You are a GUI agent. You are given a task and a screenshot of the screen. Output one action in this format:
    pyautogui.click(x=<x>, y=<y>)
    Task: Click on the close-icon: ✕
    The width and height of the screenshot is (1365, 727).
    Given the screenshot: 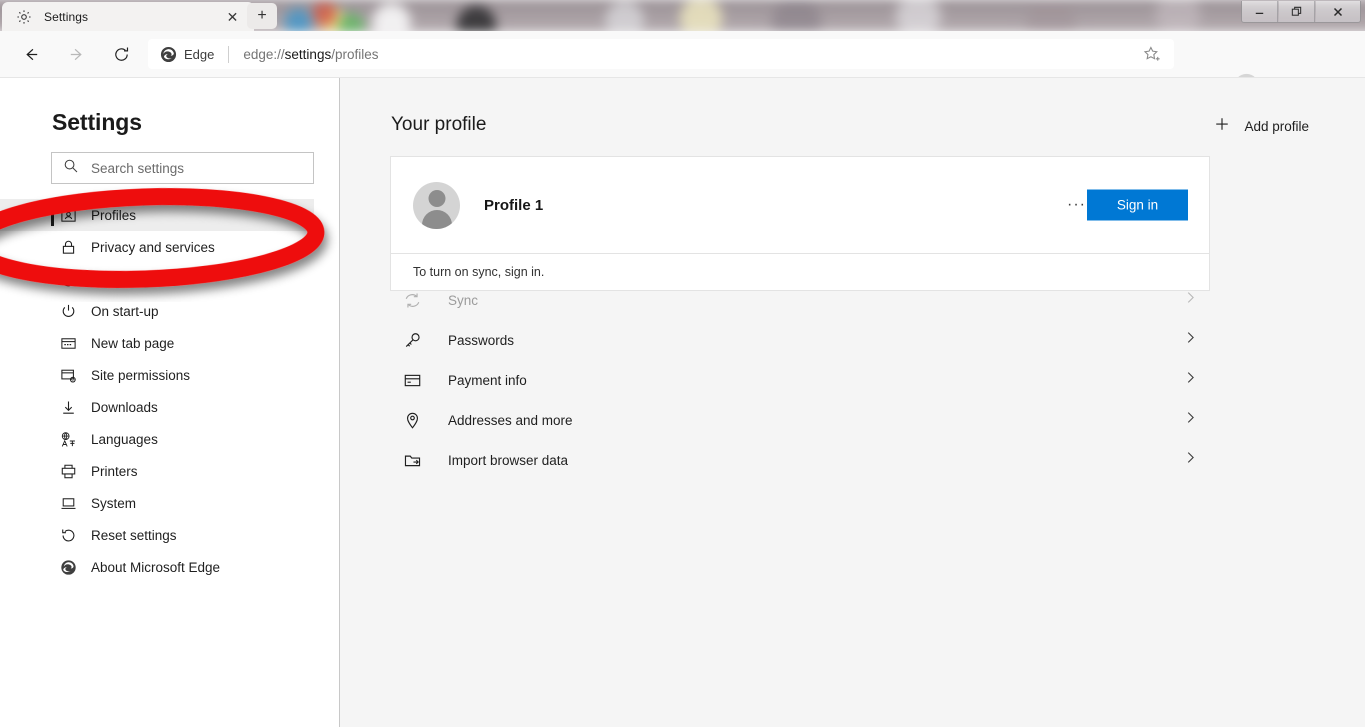 What is the action you would take?
    pyautogui.click(x=232, y=16)
    